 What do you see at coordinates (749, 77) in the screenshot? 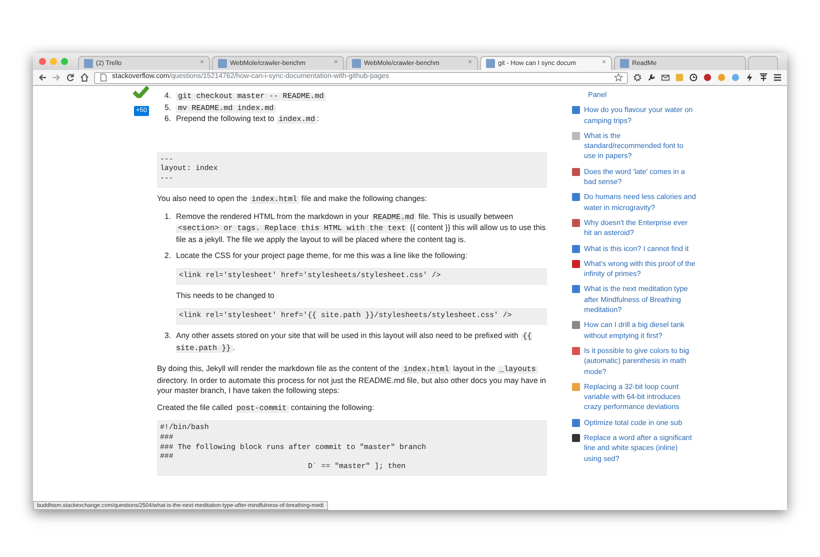
I see `lightning-icon` at bounding box center [749, 77].